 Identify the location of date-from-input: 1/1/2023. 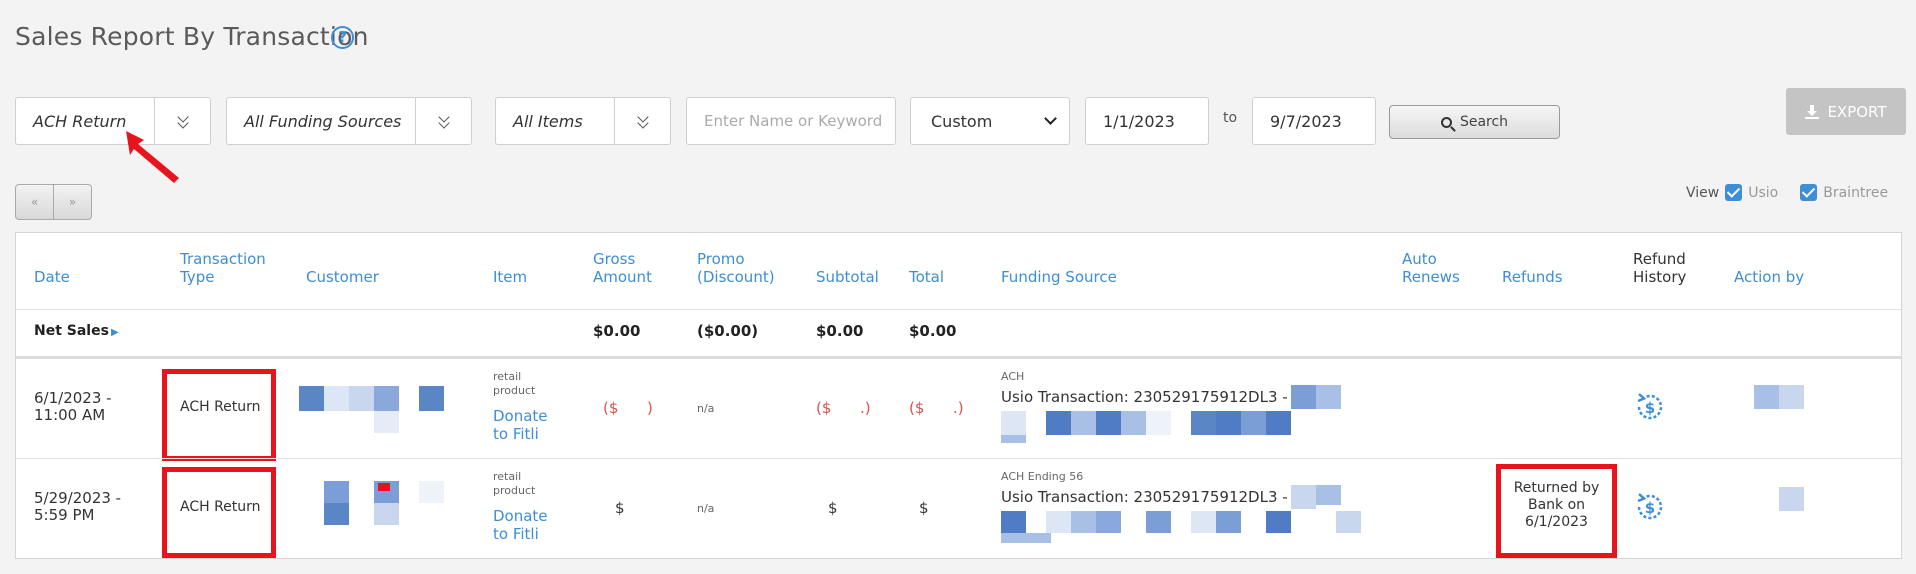
(1147, 121).